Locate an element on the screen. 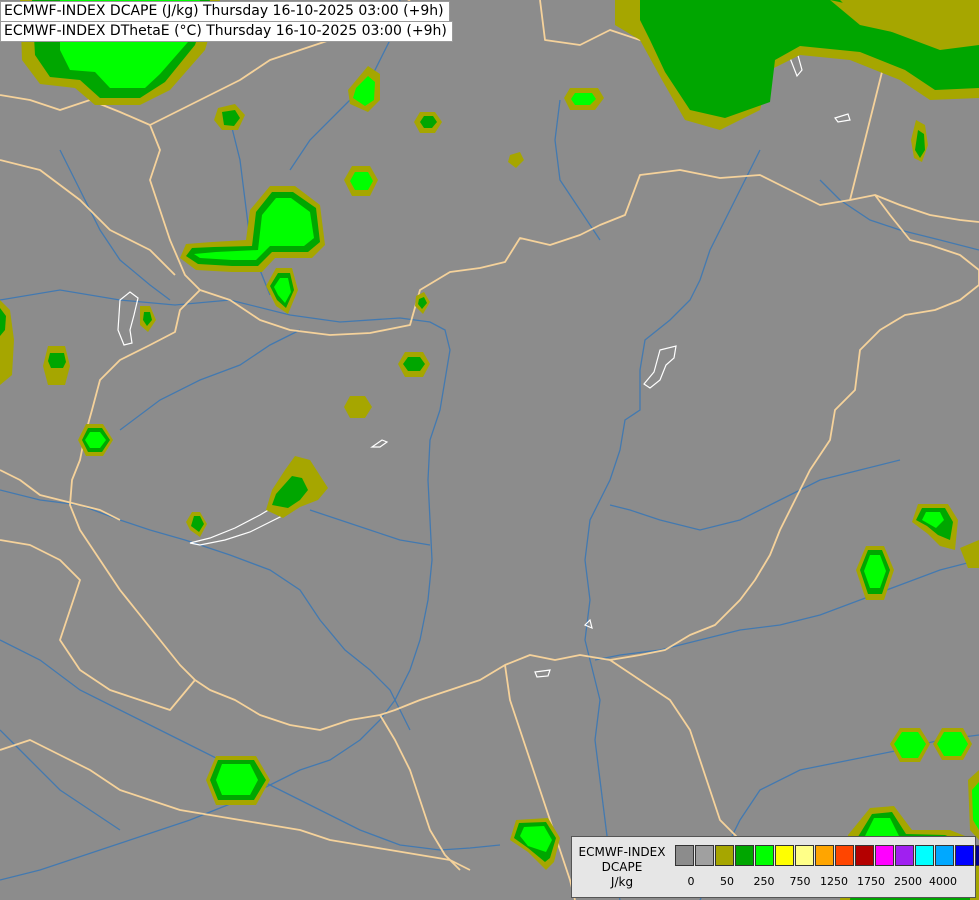  legend-tick-label: 1250 is located at coordinates (834, 881).